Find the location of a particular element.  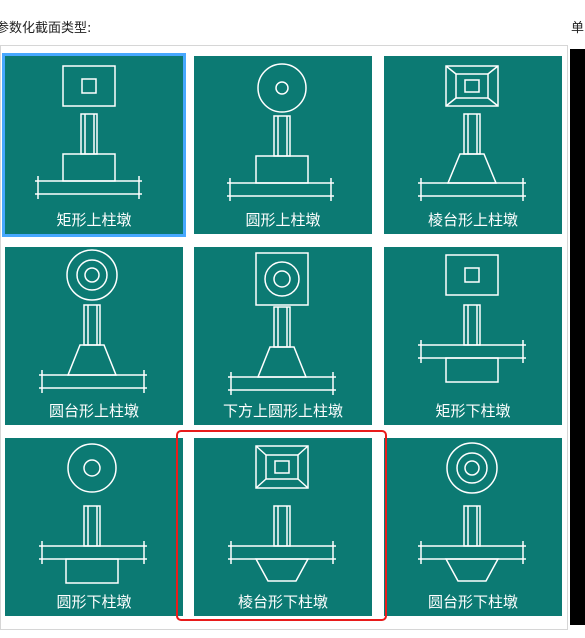

tile-label: 矩形下柱墩 is located at coordinates (473, 411).